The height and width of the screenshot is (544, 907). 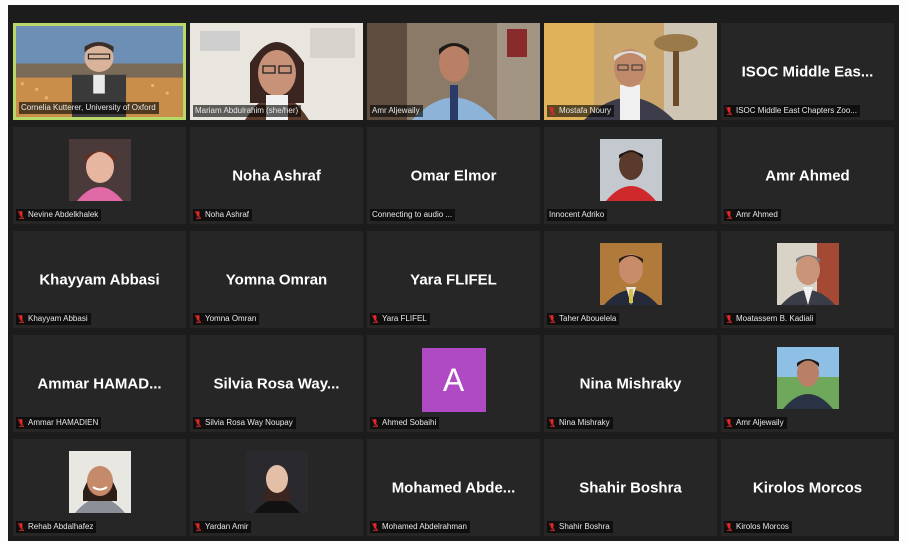 I want to click on participant-tile: Yara FLIFEL Yara FLIFEL, so click(x=453, y=279).